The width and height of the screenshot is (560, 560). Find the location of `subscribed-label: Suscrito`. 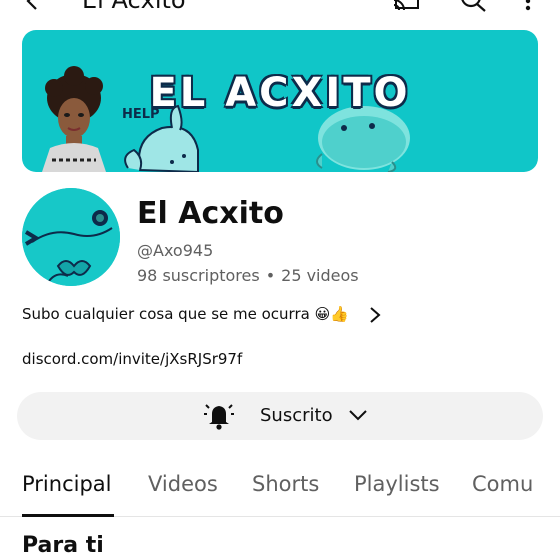

subscribed-label: Suscrito is located at coordinates (296, 415).